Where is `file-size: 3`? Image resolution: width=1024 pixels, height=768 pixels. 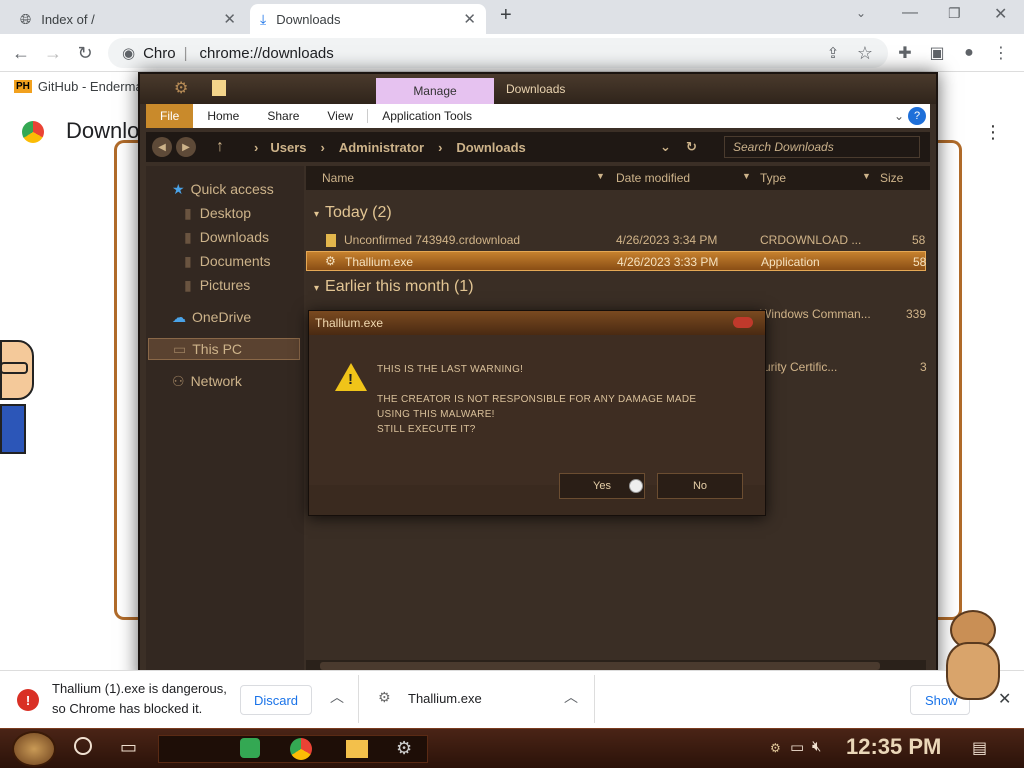
file-size: 3 is located at coordinates (923, 367).